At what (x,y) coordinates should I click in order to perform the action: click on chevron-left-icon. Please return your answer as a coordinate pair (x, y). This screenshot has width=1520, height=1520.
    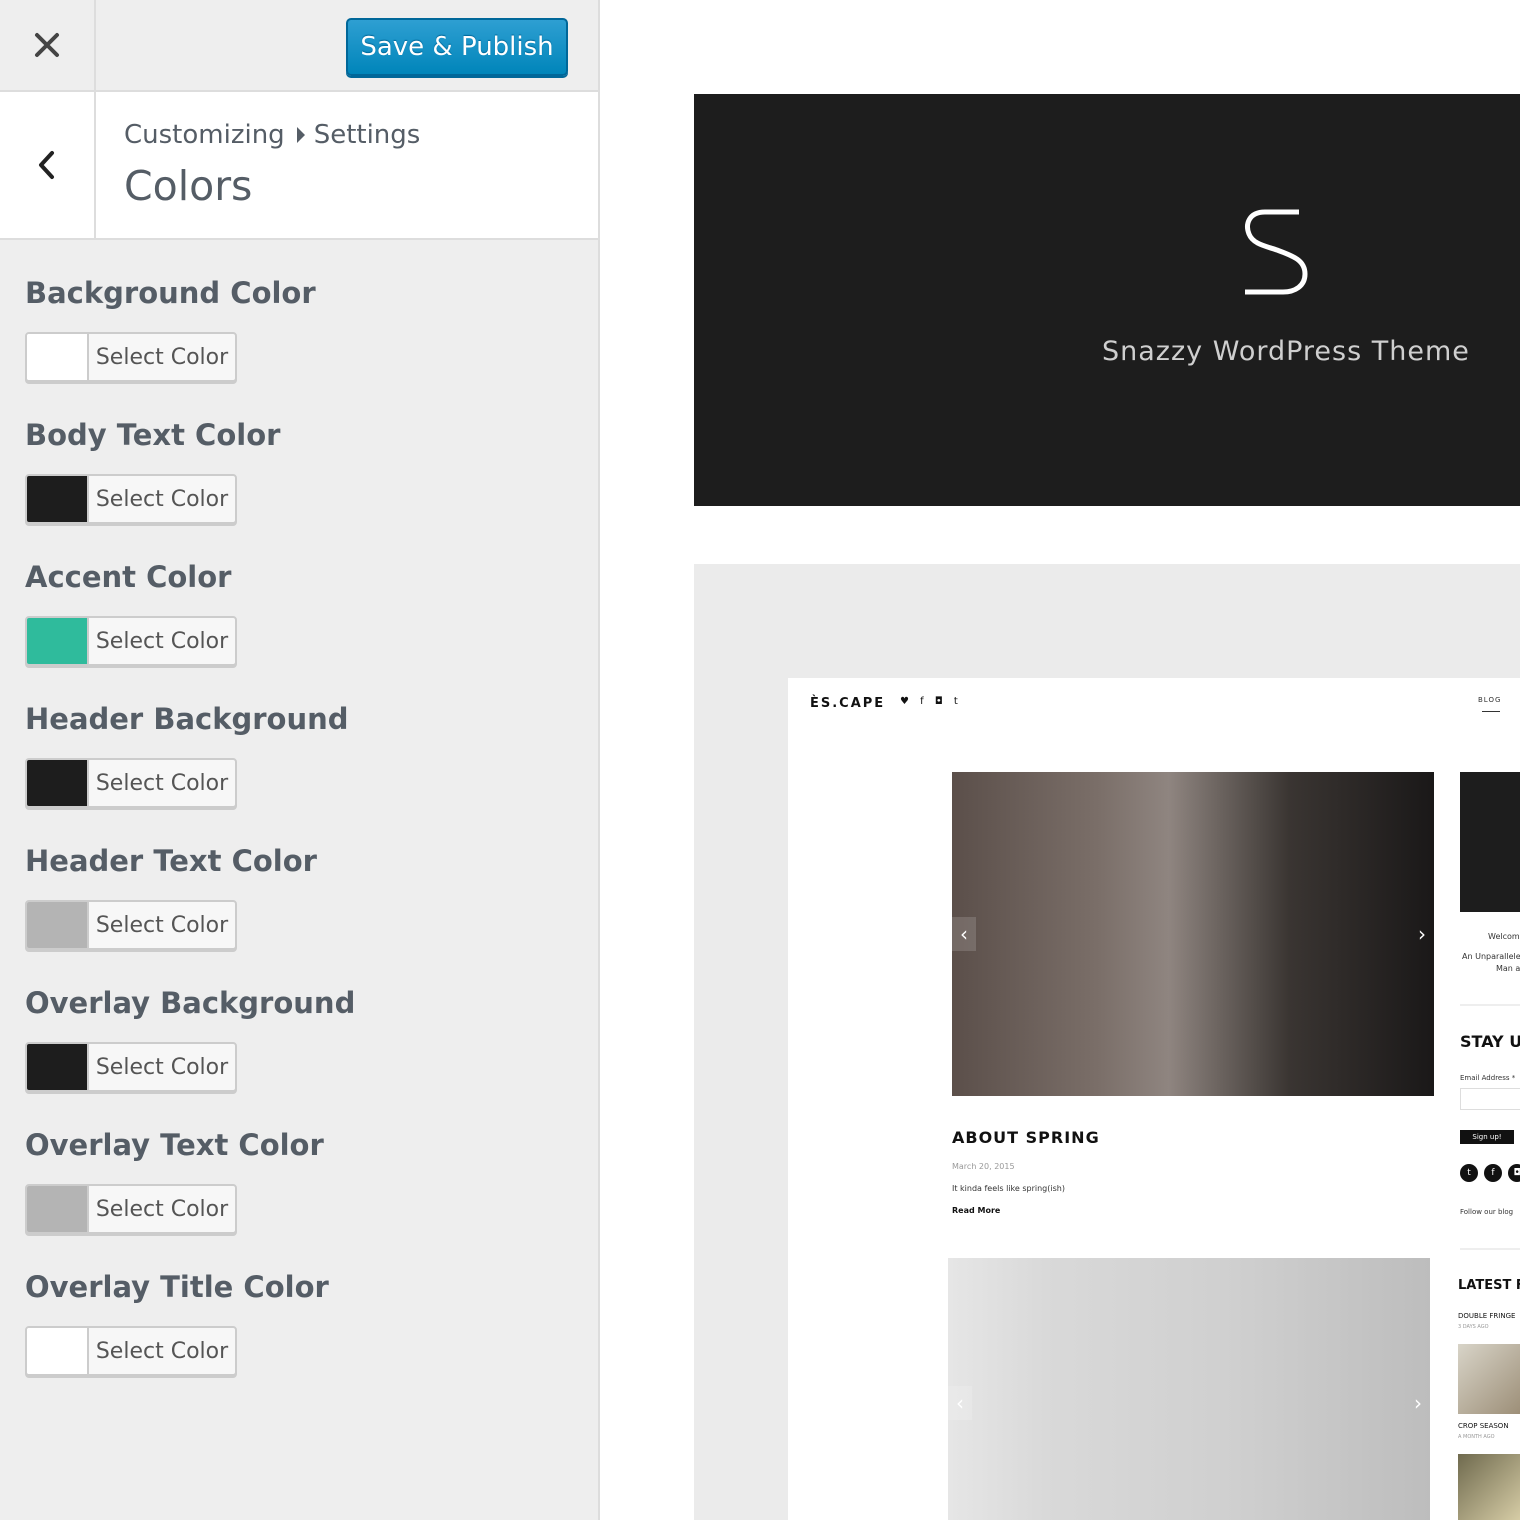
    Looking at the image, I should click on (46, 165).